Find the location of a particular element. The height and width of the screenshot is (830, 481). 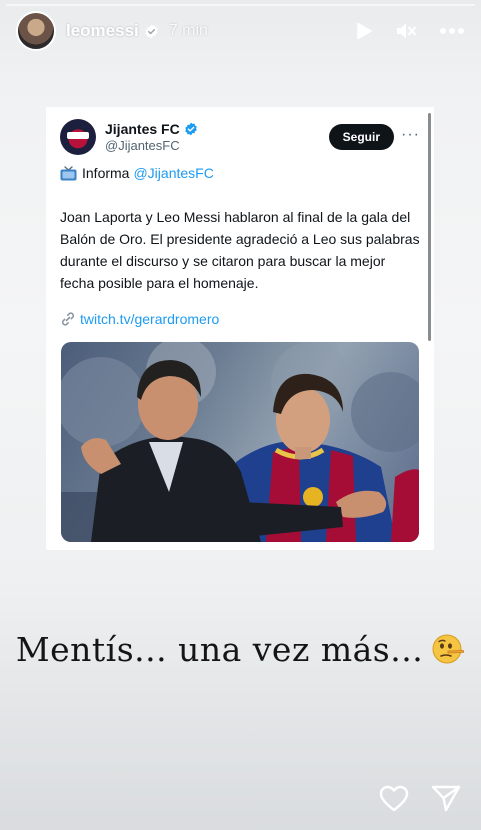

lying-face-emoji is located at coordinates (448, 649).